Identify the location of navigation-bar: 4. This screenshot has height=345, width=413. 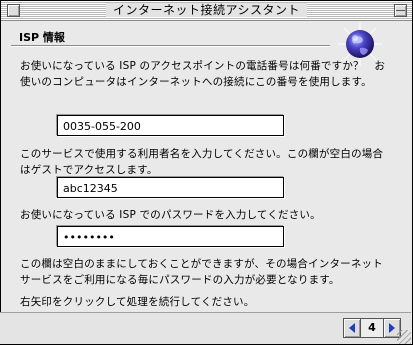
(205, 328).